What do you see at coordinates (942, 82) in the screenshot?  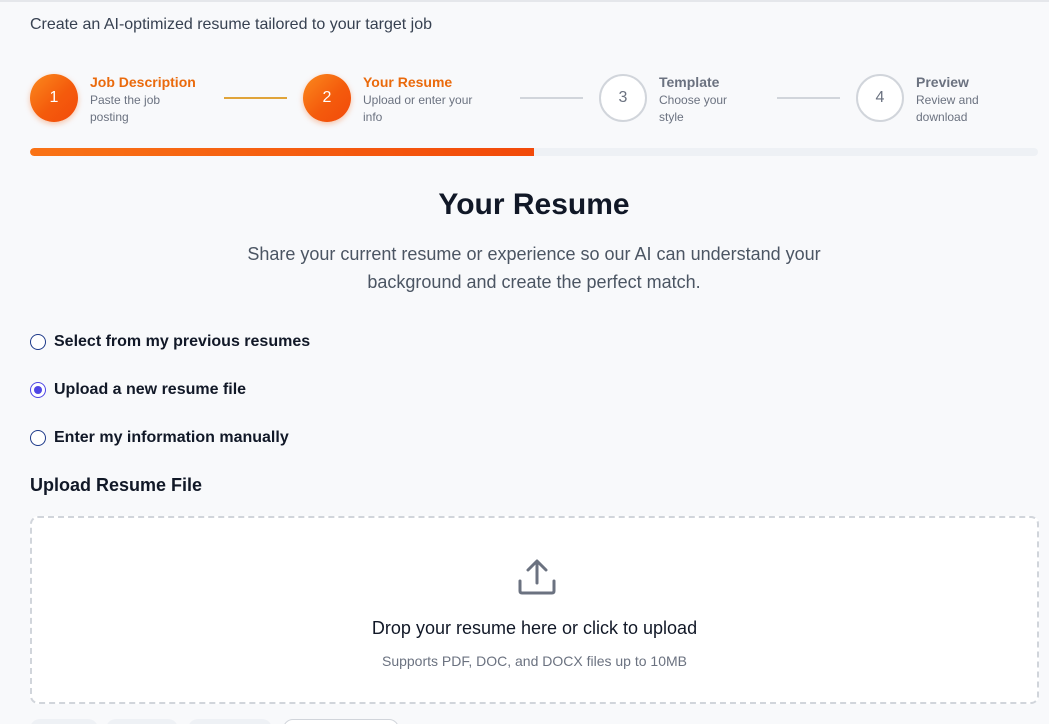 I see `step-title: Preview` at bounding box center [942, 82].